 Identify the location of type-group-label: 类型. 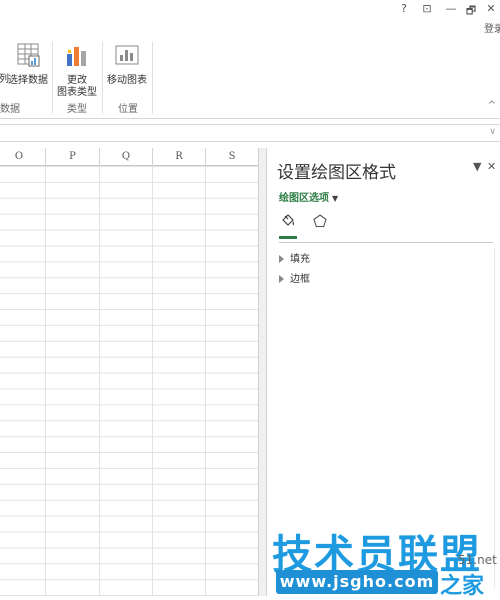
(77, 109).